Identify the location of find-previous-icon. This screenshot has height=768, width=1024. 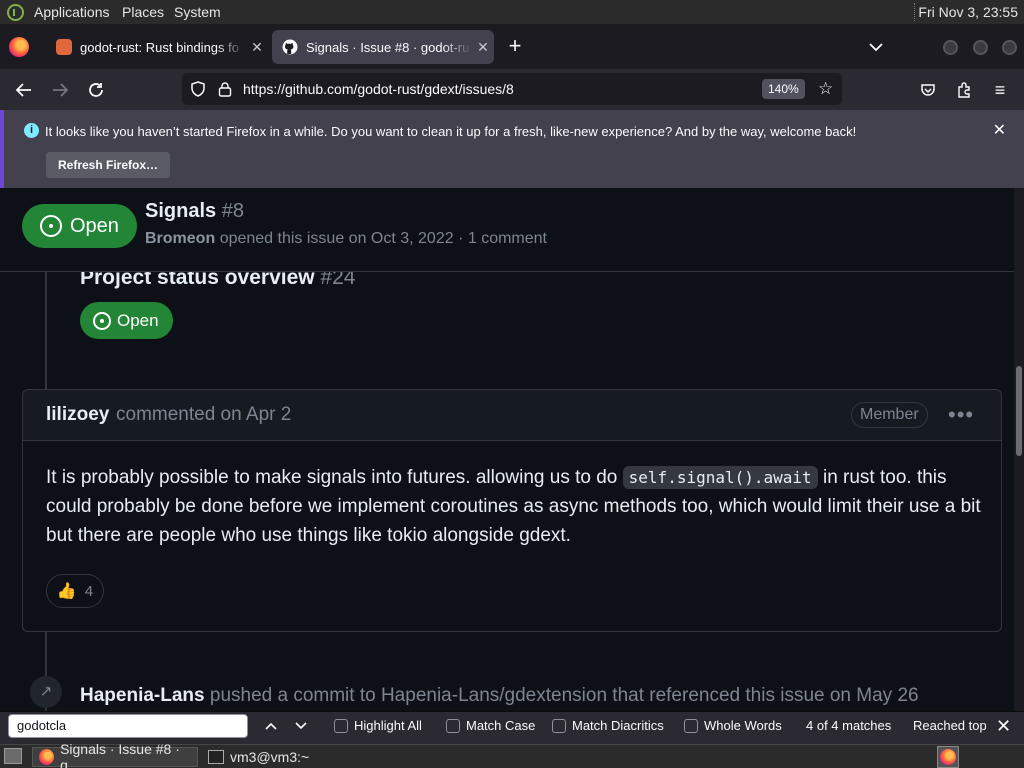
(271, 726).